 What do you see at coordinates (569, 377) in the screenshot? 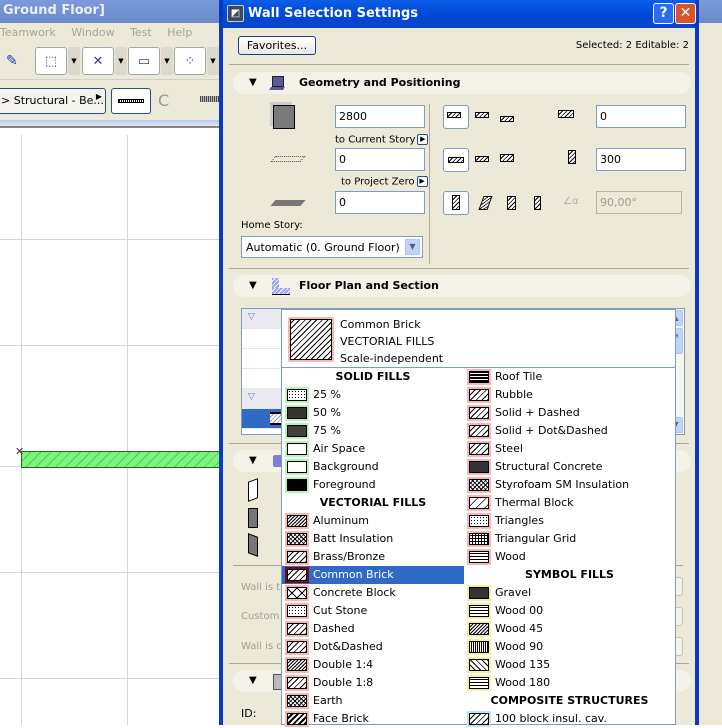
I see `fill-item-roof-tile: Roof Tile` at bounding box center [569, 377].